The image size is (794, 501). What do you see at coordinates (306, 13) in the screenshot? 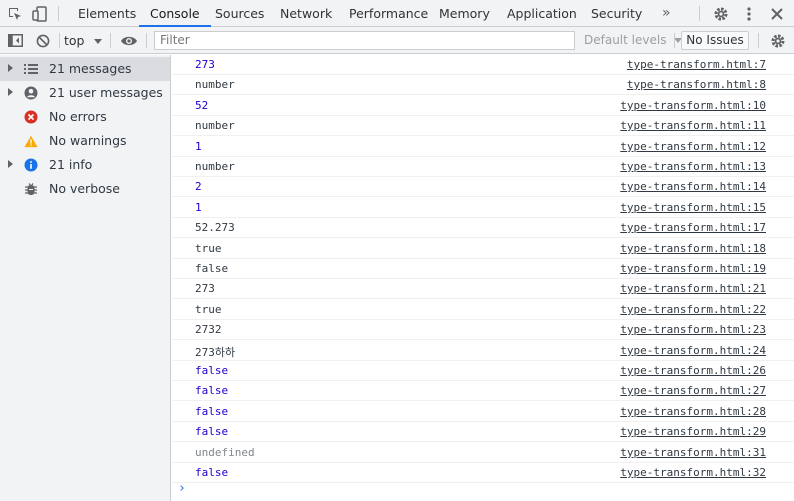
I see `tab-network: Network` at bounding box center [306, 13].